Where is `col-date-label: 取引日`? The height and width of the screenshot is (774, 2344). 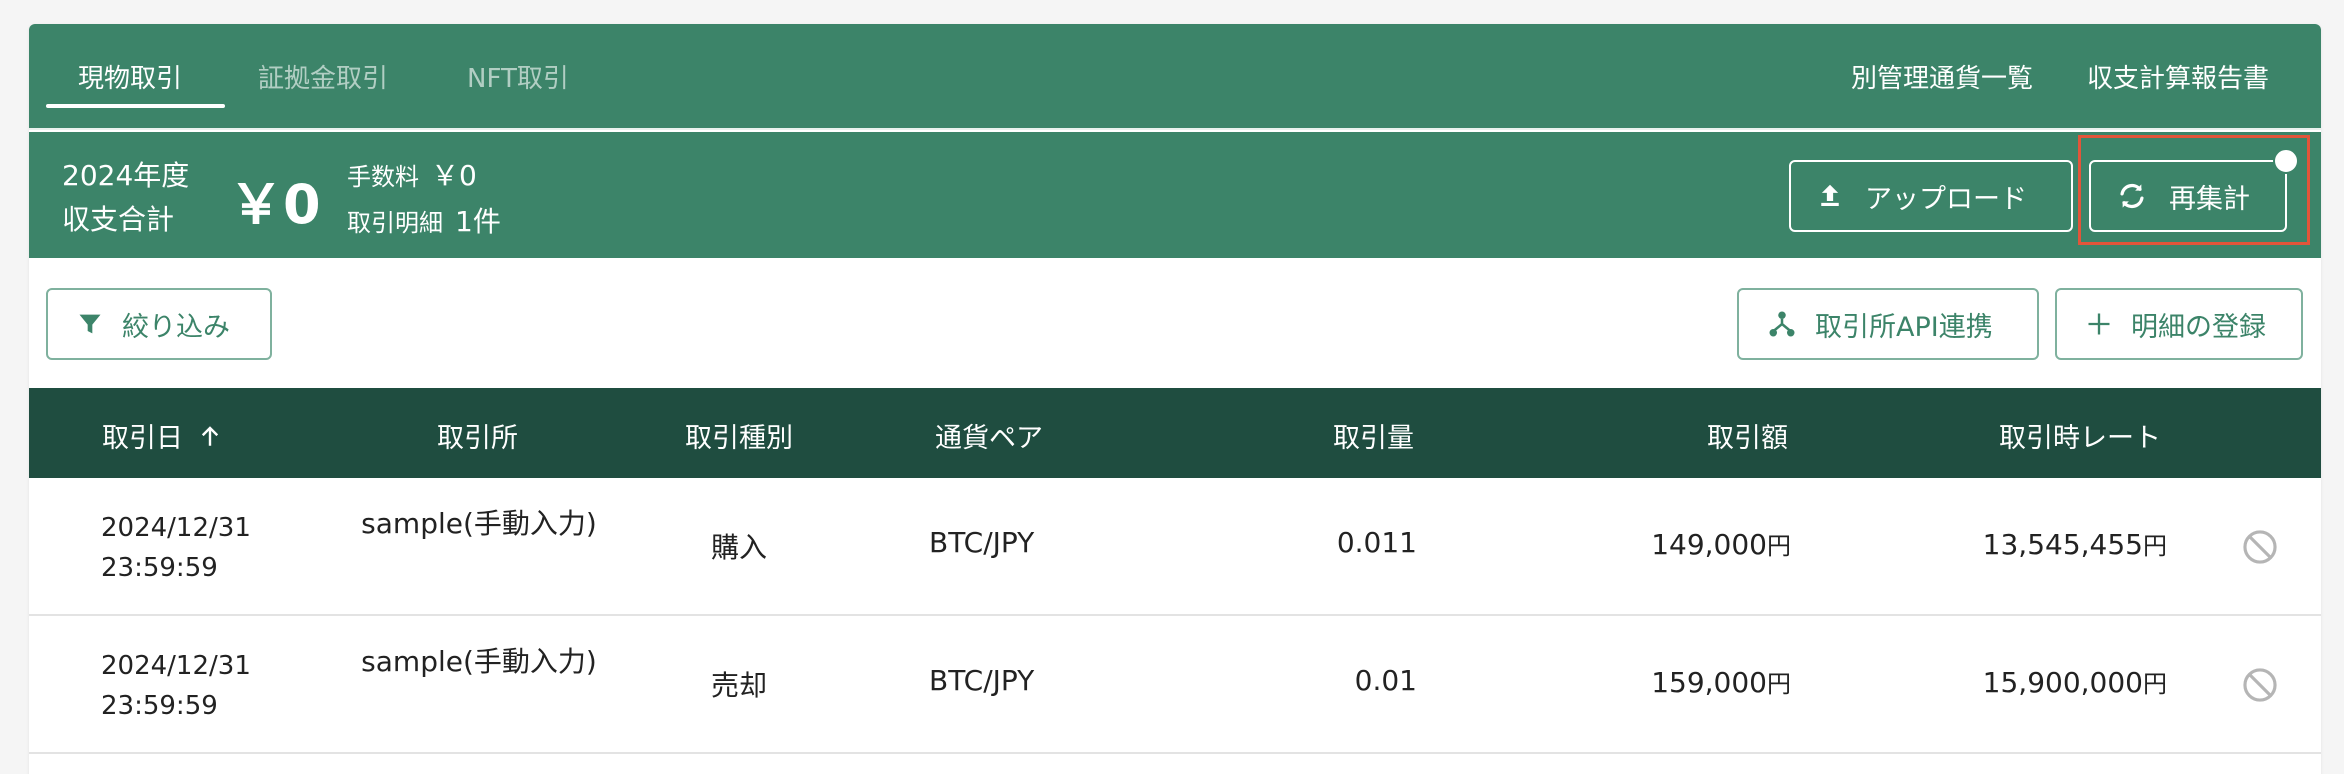
col-date-label: 取引日 is located at coordinates (142, 438).